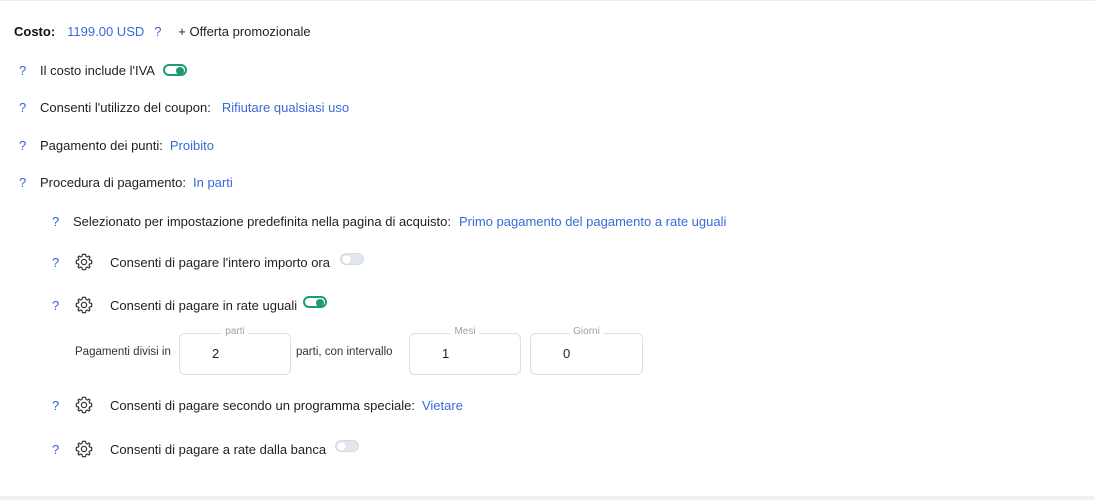  Describe the element at coordinates (125, 107) in the screenshot. I see `coupon-label: Consenti l'utilizzo del coupon:` at that location.